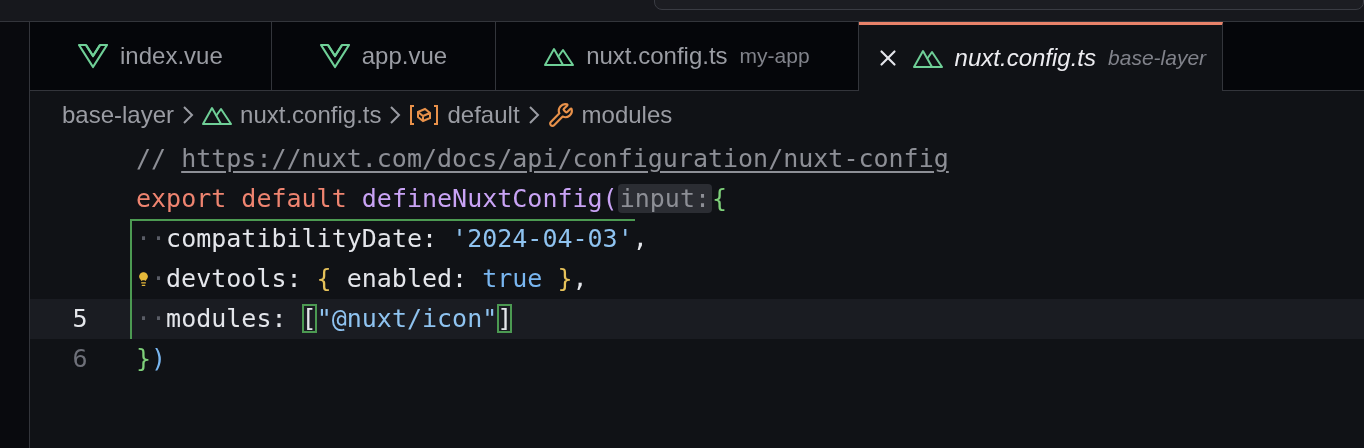 This screenshot has height=448, width=1364. Describe the element at coordinates (424, 115) in the screenshot. I see `module-icon` at that location.